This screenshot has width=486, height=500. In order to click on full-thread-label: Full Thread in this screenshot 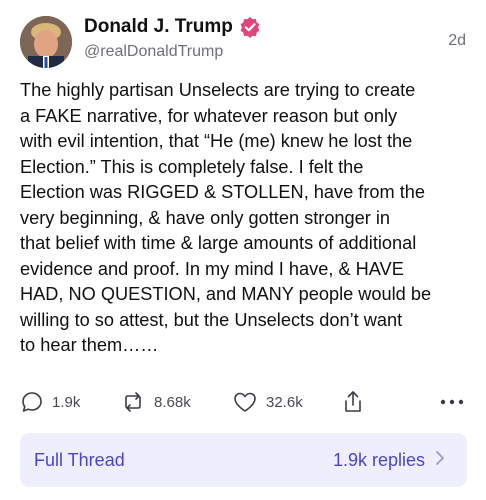, I will do `click(79, 460)`.